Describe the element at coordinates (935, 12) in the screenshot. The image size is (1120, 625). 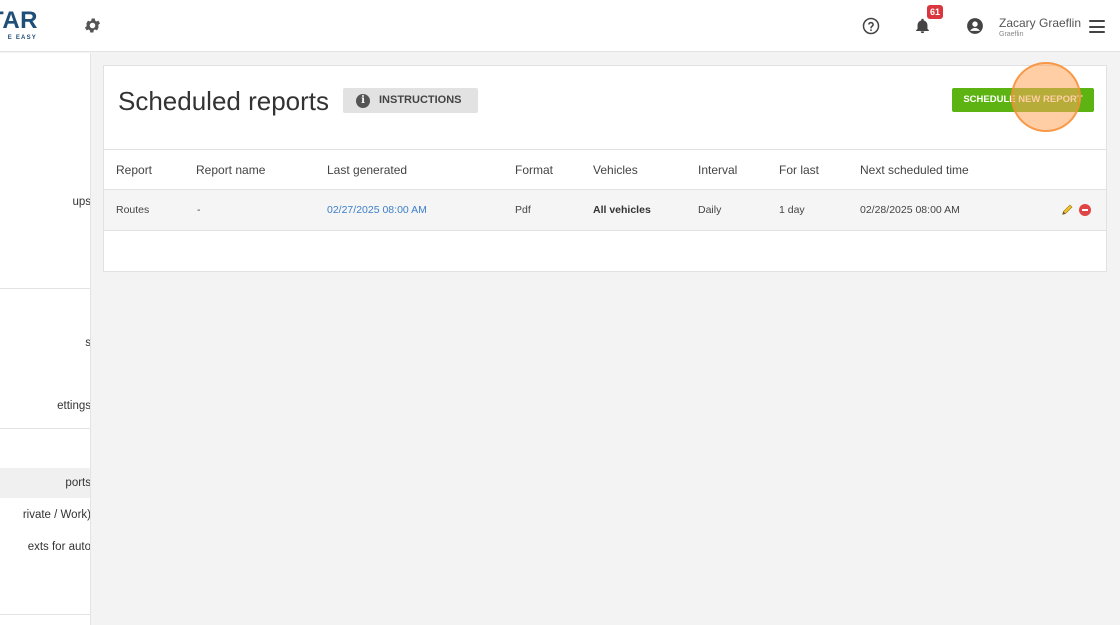
I see `notification-badge: 61` at that location.